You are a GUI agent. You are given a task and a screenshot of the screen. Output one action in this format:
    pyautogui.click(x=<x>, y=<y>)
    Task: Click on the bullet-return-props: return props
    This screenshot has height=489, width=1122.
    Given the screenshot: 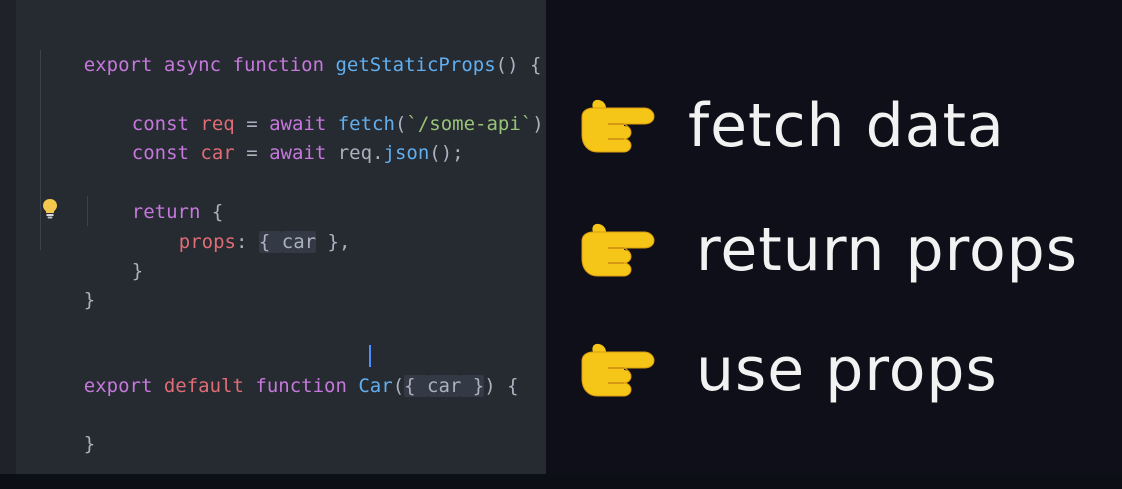 What is the action you would take?
    pyautogui.click(x=827, y=250)
    